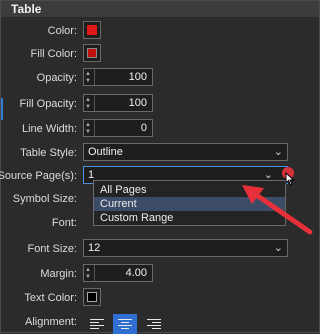 Image resolution: width=320 pixels, height=334 pixels. What do you see at coordinates (94, 248) in the screenshot?
I see `font-size-value: 12` at bounding box center [94, 248].